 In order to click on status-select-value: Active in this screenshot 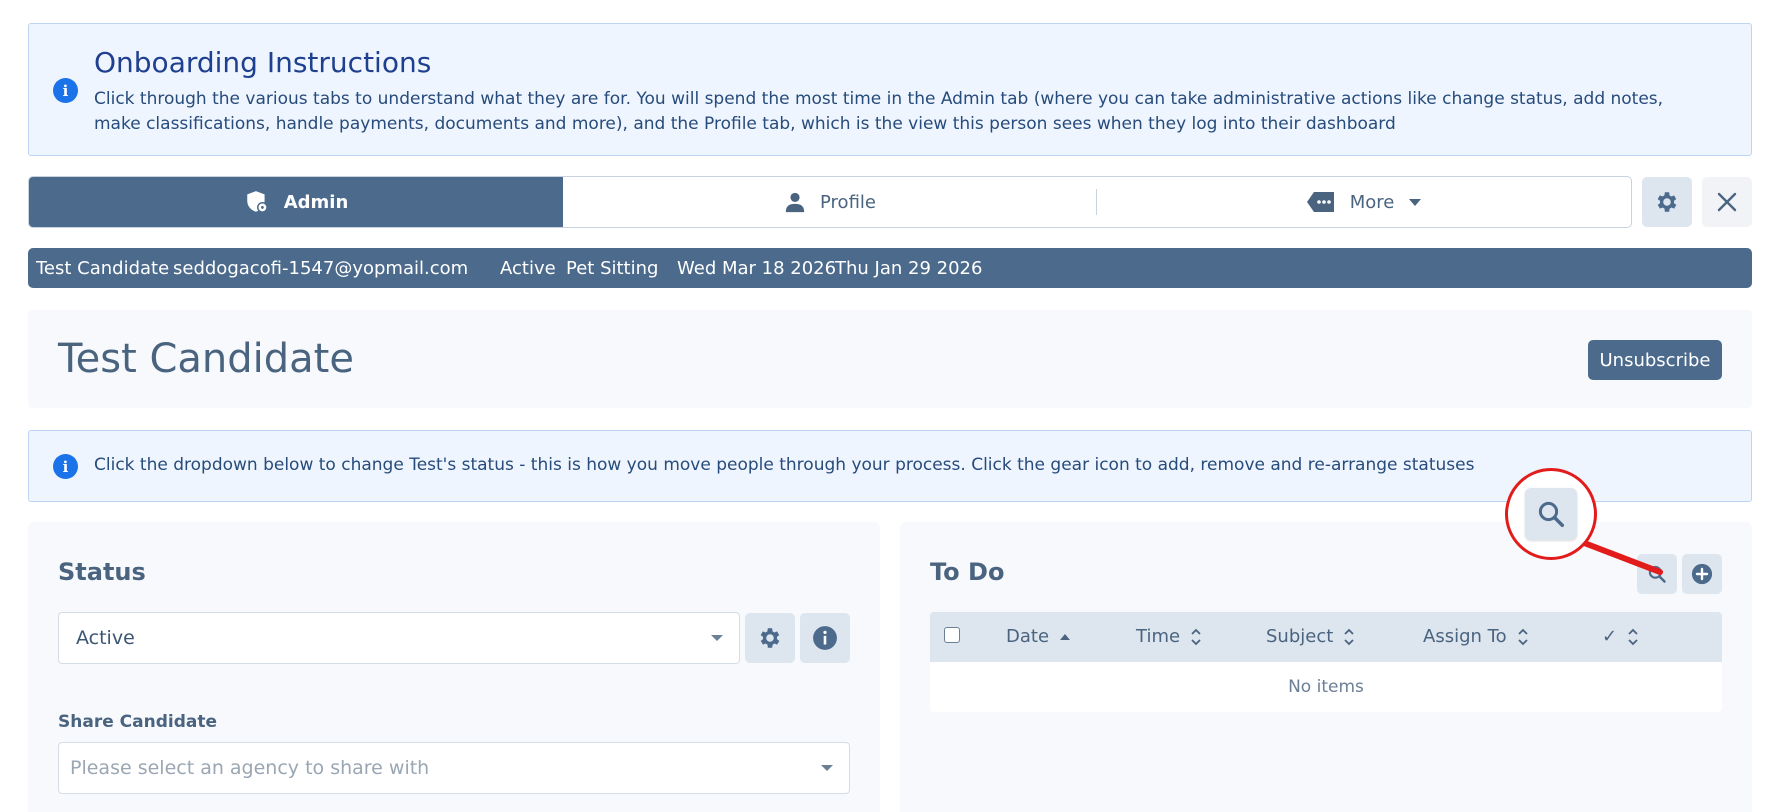, I will do `click(105, 638)`.